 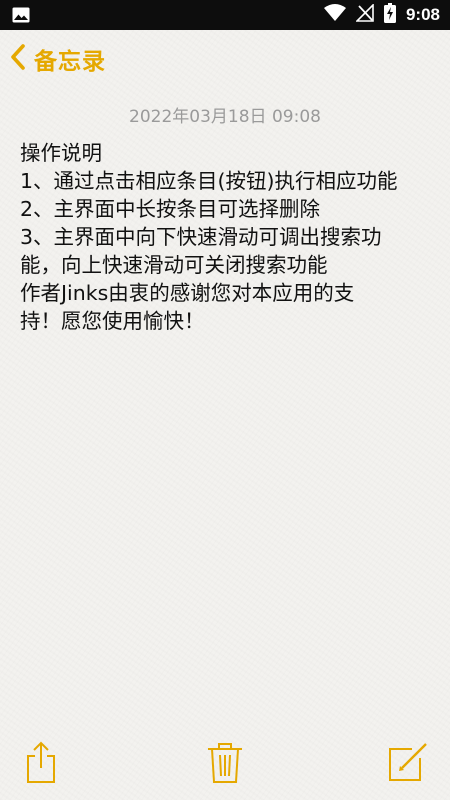 I want to click on note-date: 2022年03月18日 09:08, so click(x=225, y=117).